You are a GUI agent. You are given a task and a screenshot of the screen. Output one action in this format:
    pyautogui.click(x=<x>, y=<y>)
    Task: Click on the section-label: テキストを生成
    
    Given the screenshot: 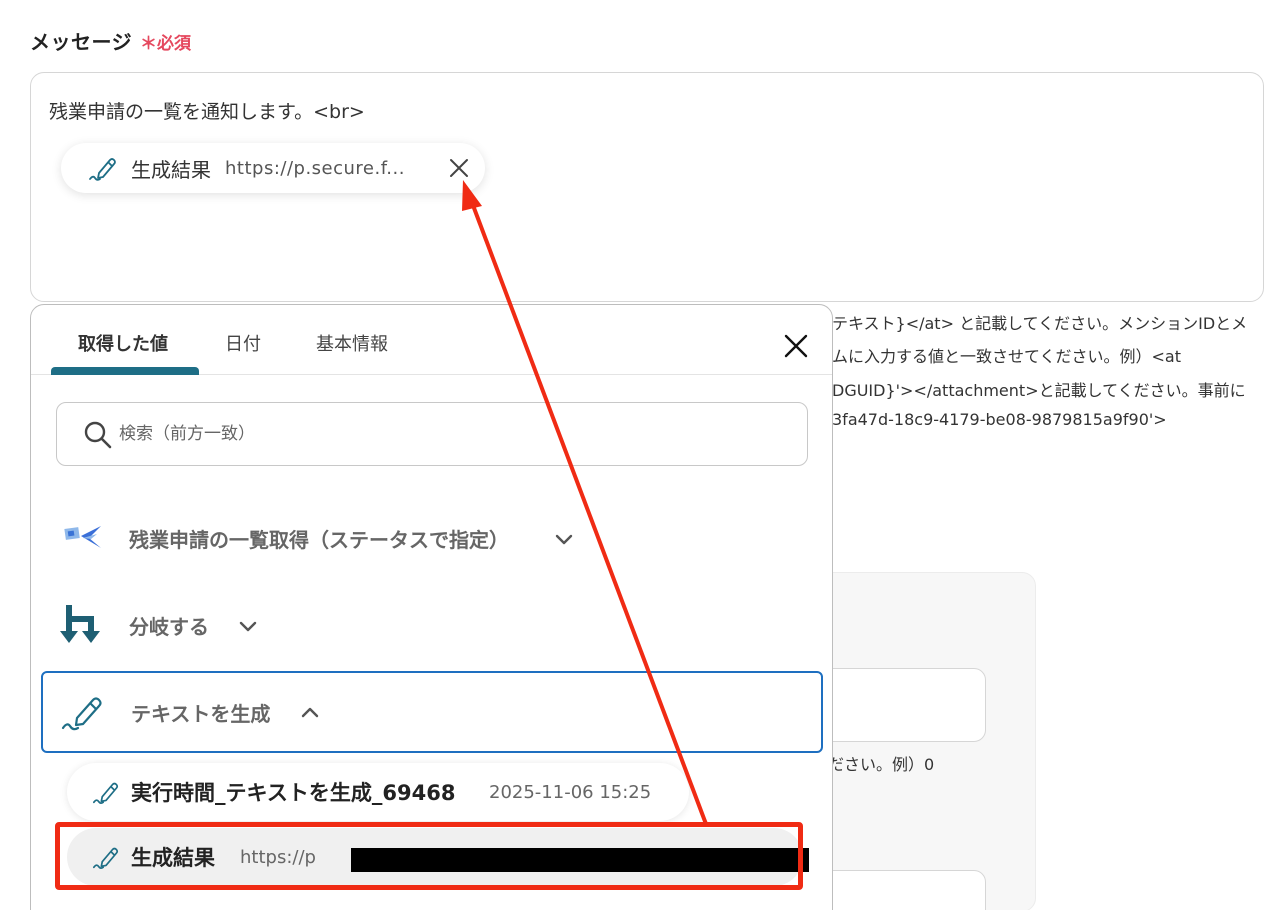 What is the action you would take?
    pyautogui.click(x=201, y=713)
    